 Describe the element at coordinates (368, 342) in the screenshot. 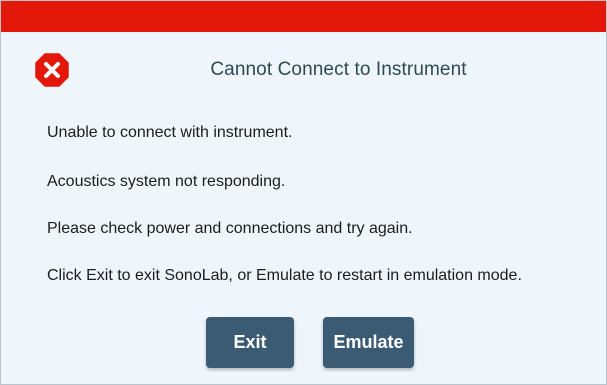

I see `emulate-button: Emulate` at that location.